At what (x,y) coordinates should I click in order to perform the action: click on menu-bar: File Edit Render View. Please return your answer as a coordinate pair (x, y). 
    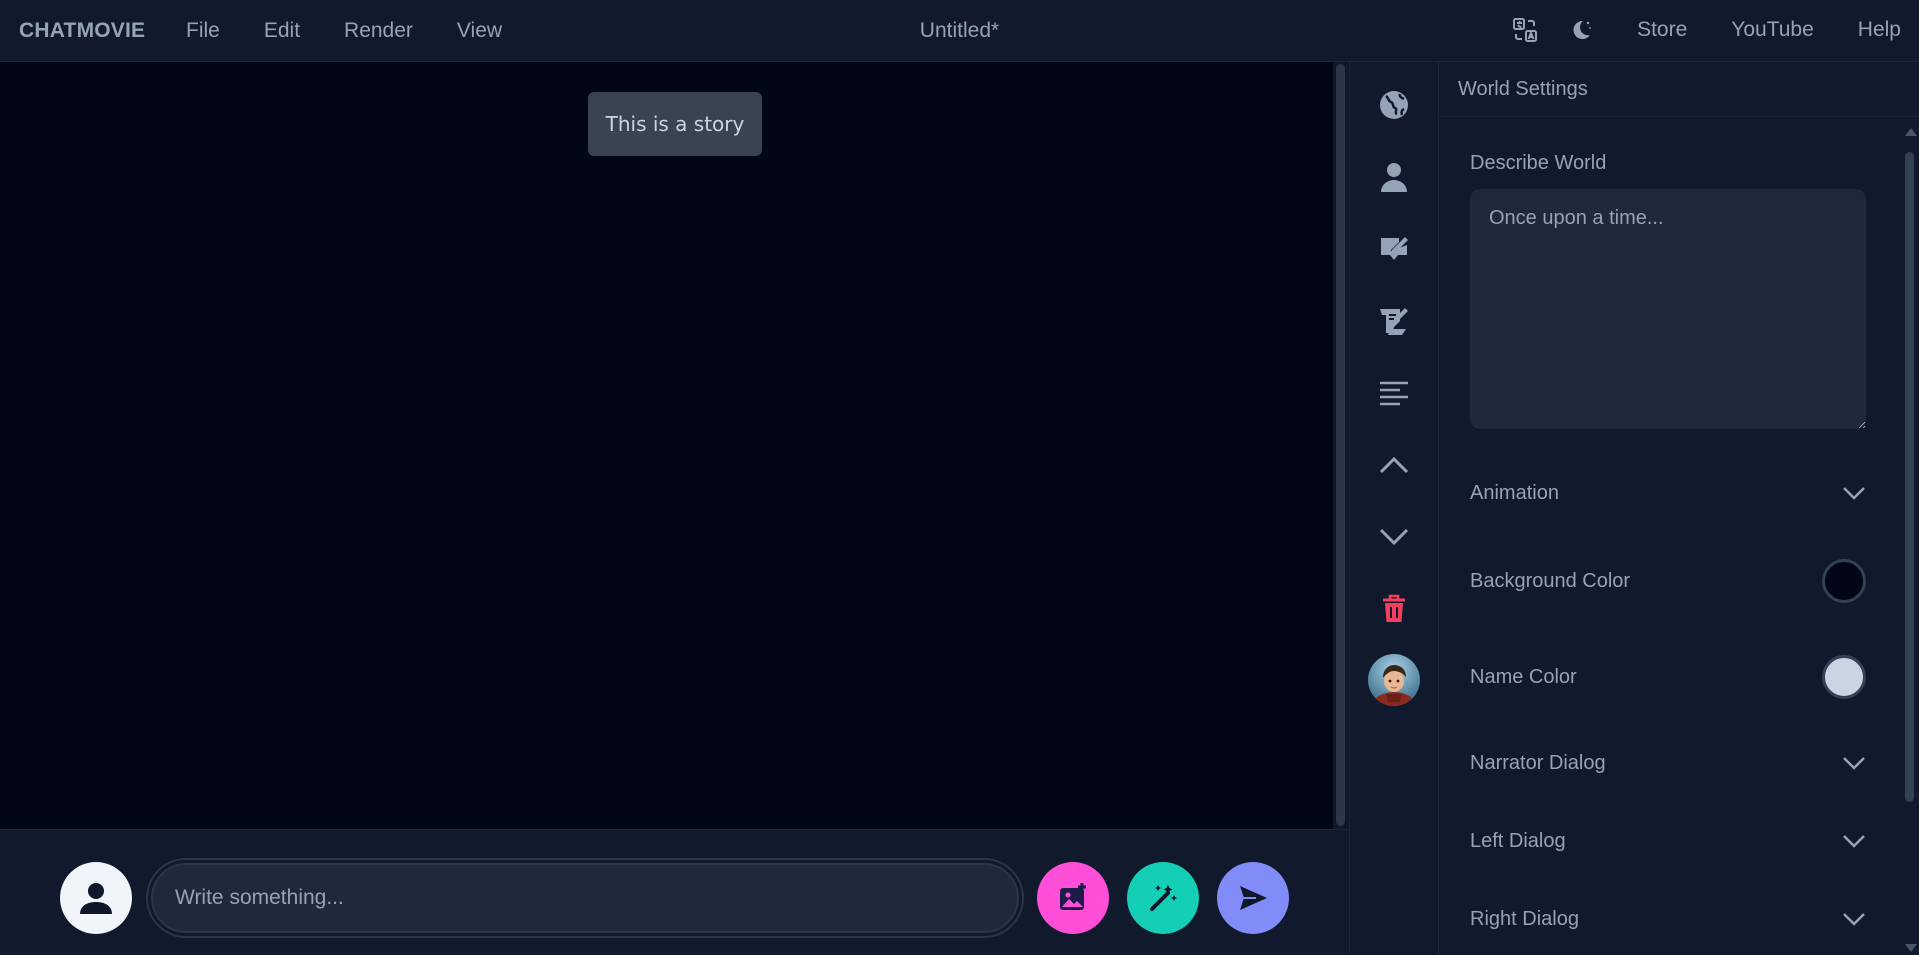
    Looking at the image, I should click on (366, 31).